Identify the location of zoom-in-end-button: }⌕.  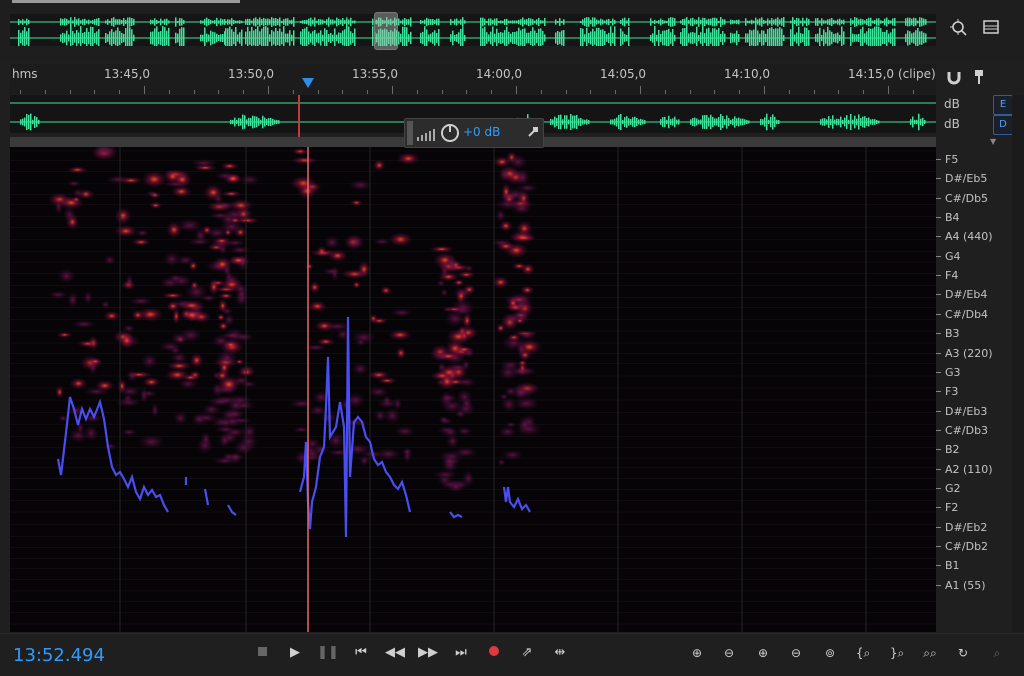
(897, 653).